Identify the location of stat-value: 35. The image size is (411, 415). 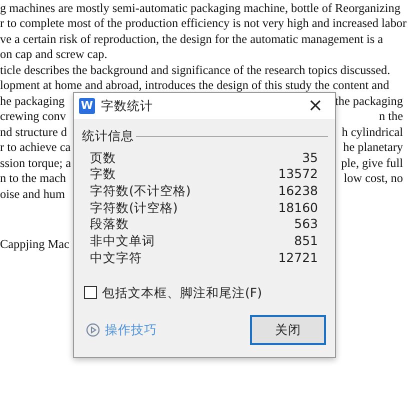
(310, 157).